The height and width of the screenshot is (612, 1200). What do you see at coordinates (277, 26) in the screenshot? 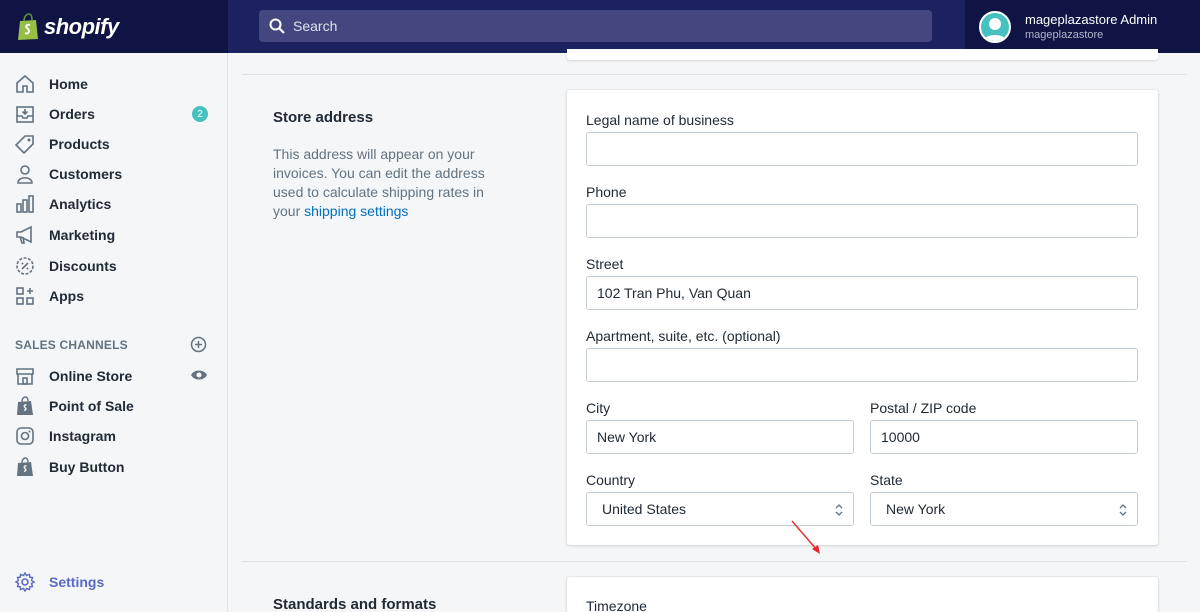
I see `search-icon` at bounding box center [277, 26].